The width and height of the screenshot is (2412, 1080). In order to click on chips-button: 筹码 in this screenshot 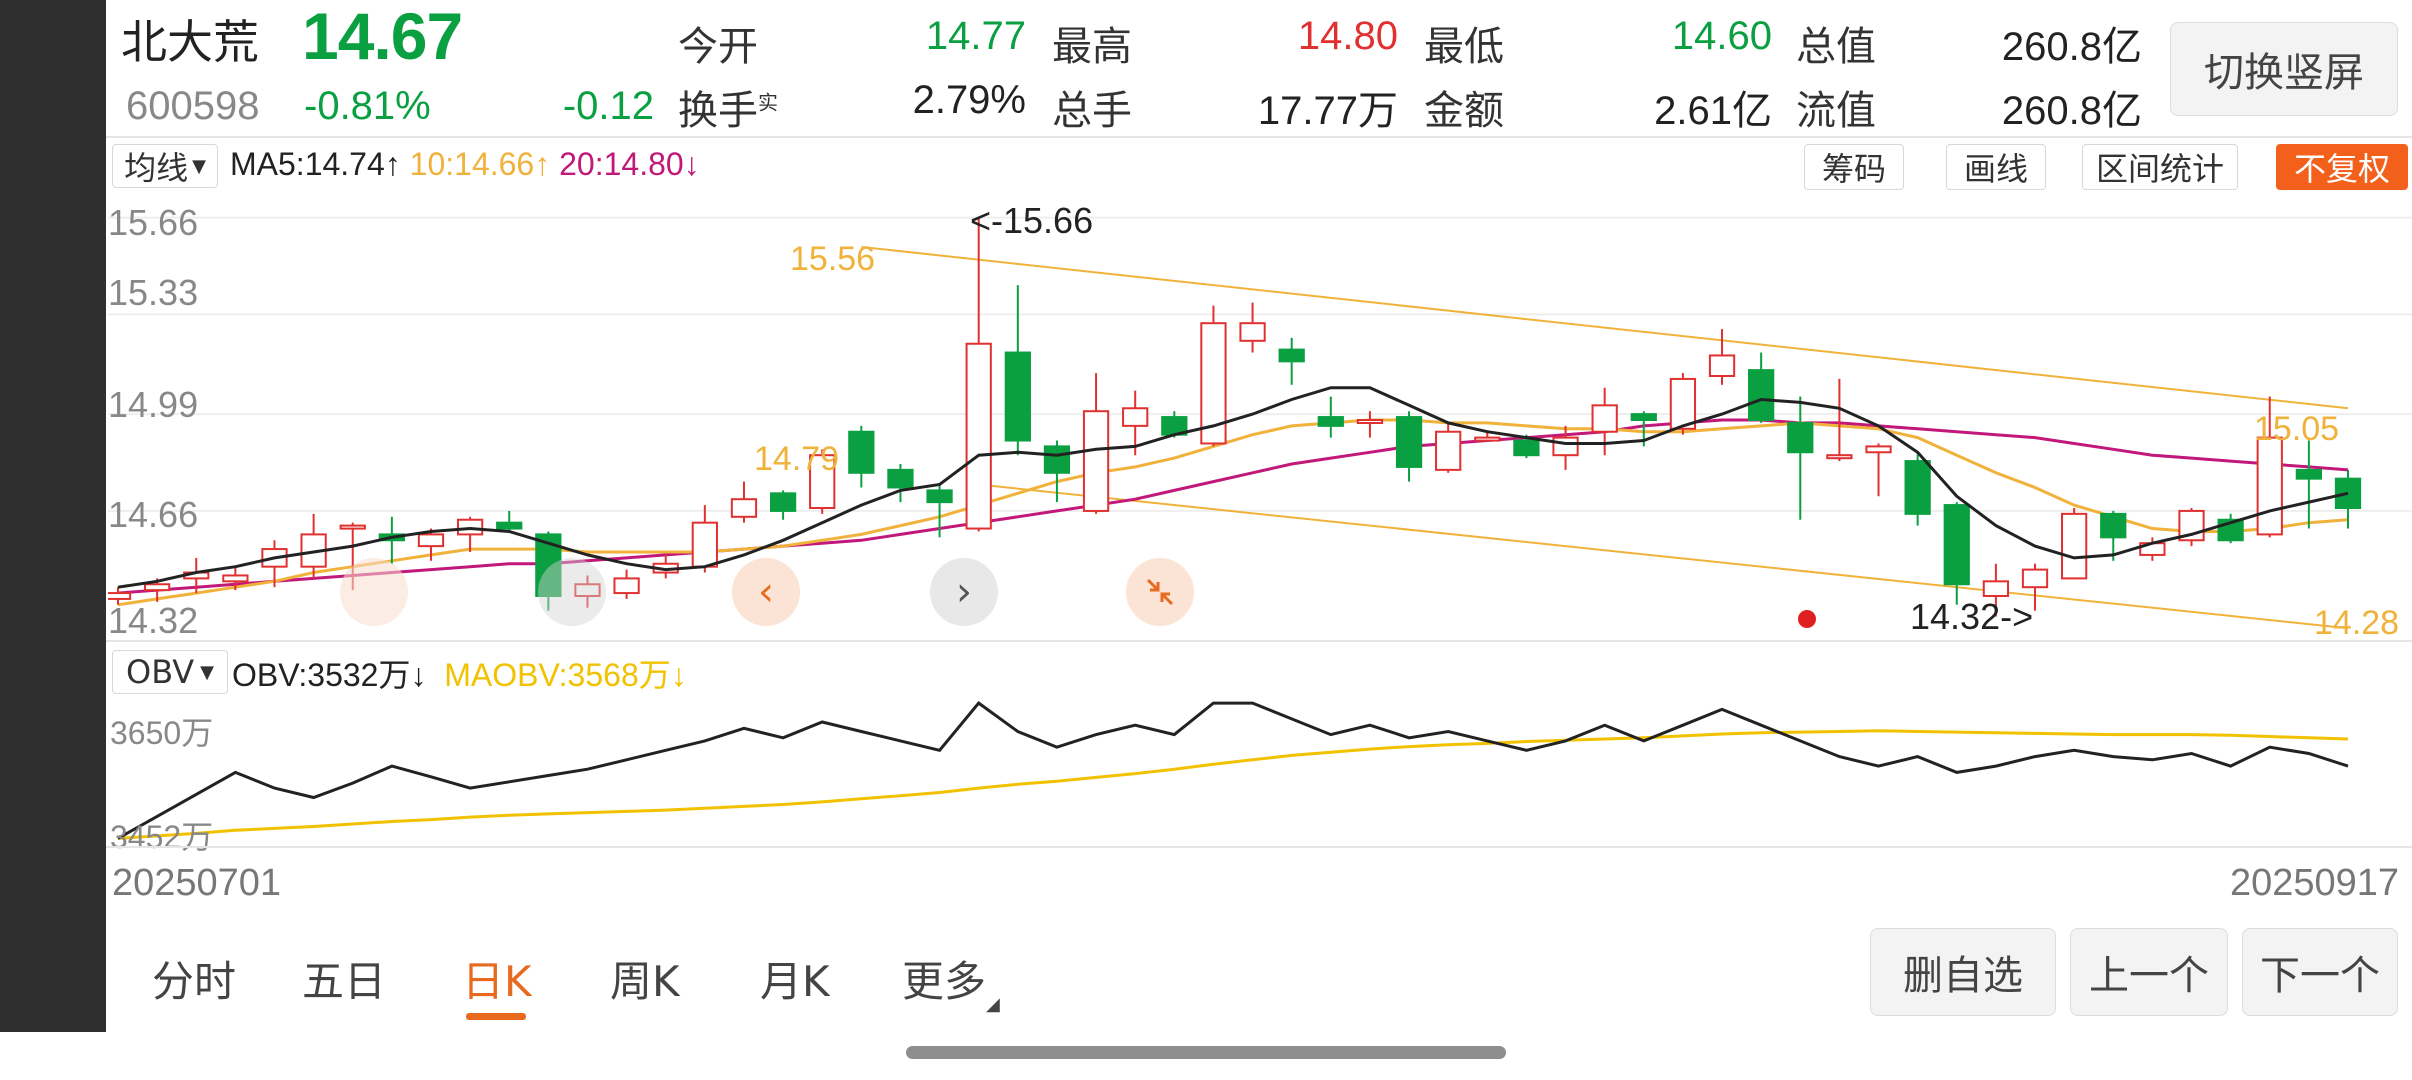, I will do `click(1854, 167)`.